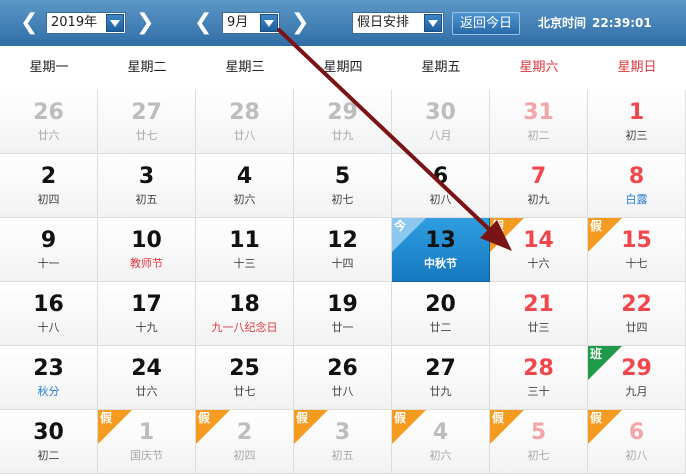  I want to click on day-number: 2, so click(244, 432).